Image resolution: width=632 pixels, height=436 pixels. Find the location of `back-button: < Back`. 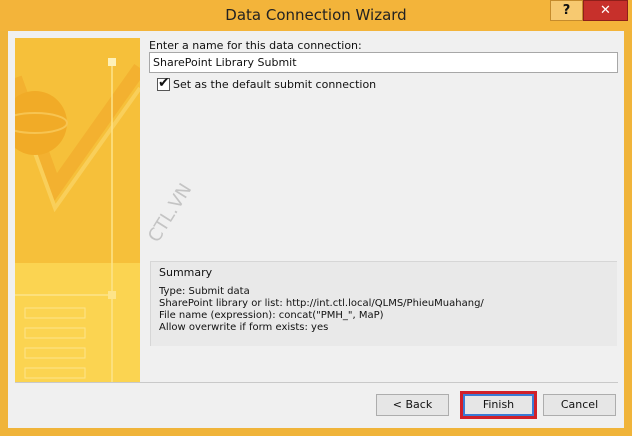

back-button: < Back is located at coordinates (412, 405).